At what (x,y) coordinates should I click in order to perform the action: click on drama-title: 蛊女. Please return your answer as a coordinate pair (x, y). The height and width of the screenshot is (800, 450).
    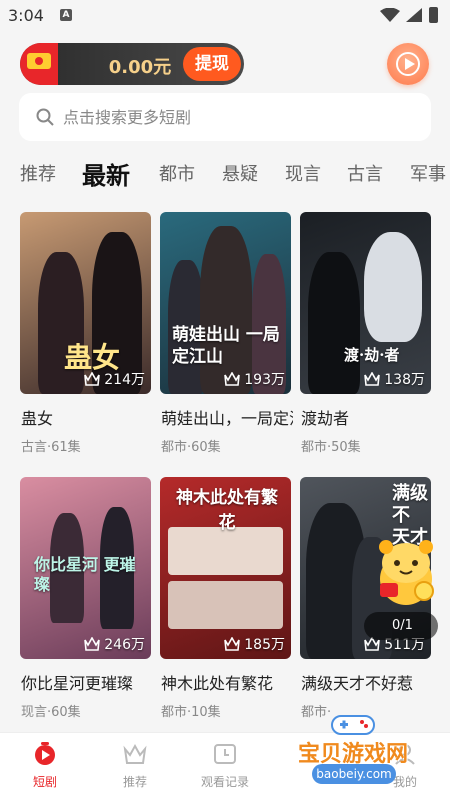
    Looking at the image, I should click on (87, 417).